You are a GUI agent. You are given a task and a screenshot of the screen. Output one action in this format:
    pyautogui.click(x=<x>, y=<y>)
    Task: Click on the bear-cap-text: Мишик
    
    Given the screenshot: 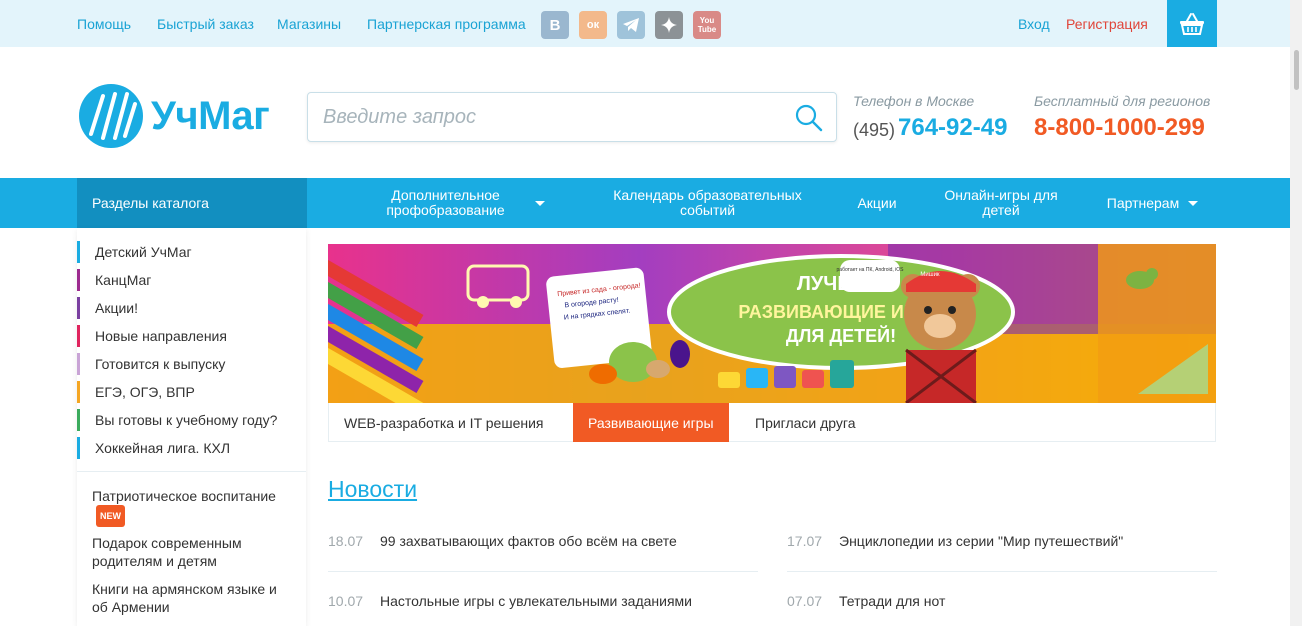 What is the action you would take?
    pyautogui.click(x=930, y=275)
    